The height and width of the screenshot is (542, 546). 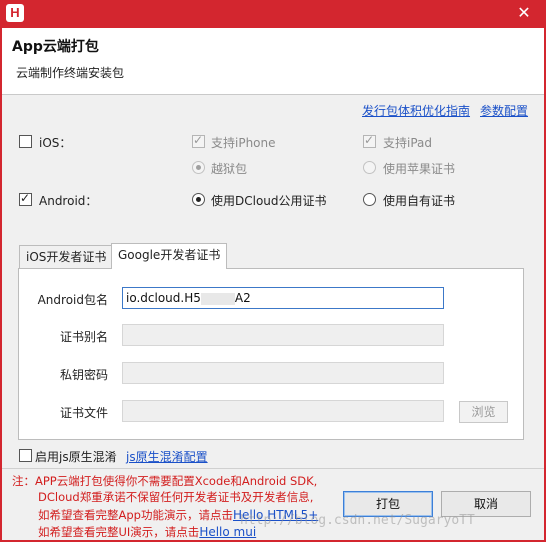 I want to click on dcloud-cert-radio, so click(x=198, y=199).